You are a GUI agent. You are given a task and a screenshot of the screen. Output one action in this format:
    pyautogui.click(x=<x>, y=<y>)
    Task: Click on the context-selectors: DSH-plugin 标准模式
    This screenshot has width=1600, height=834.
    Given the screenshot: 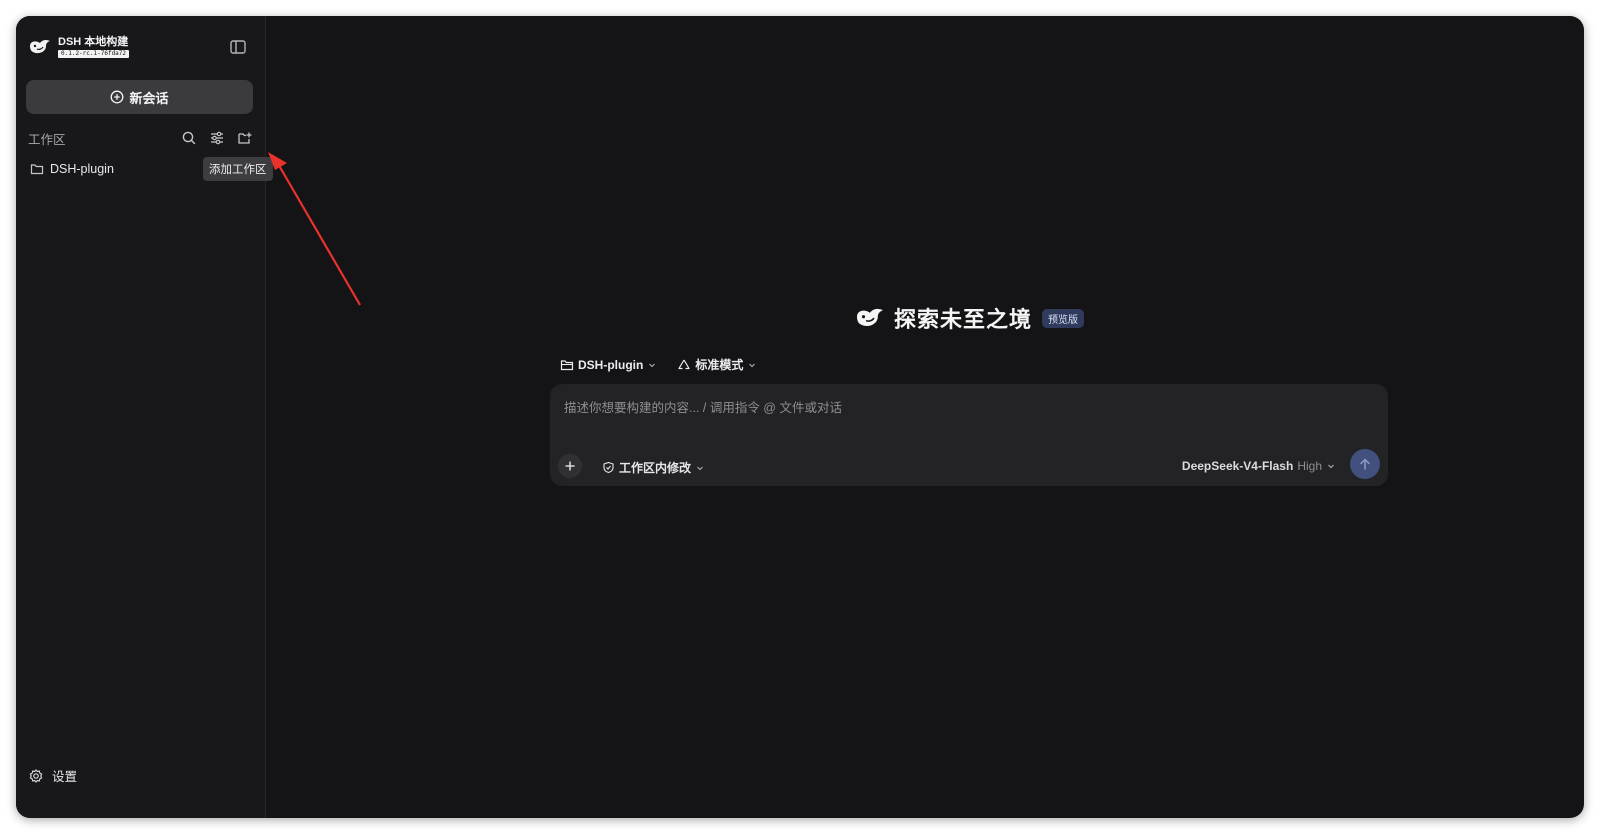 What is the action you would take?
    pyautogui.click(x=658, y=364)
    